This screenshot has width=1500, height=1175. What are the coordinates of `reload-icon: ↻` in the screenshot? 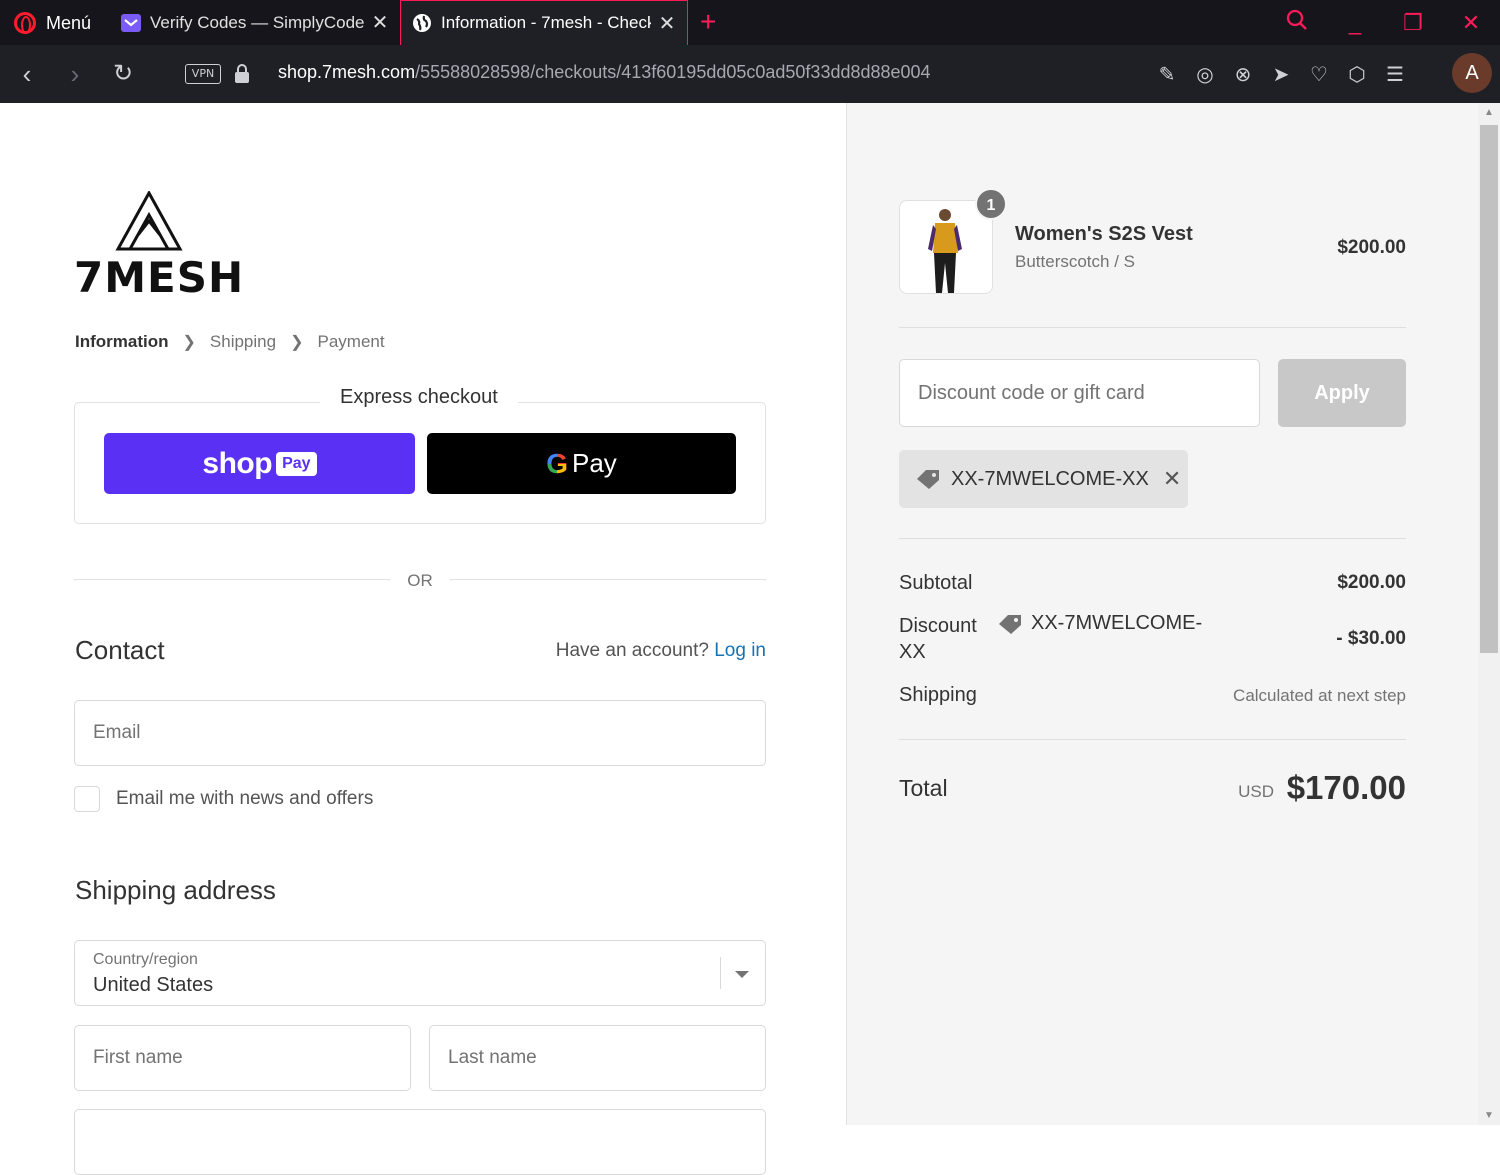 It's located at (123, 74).